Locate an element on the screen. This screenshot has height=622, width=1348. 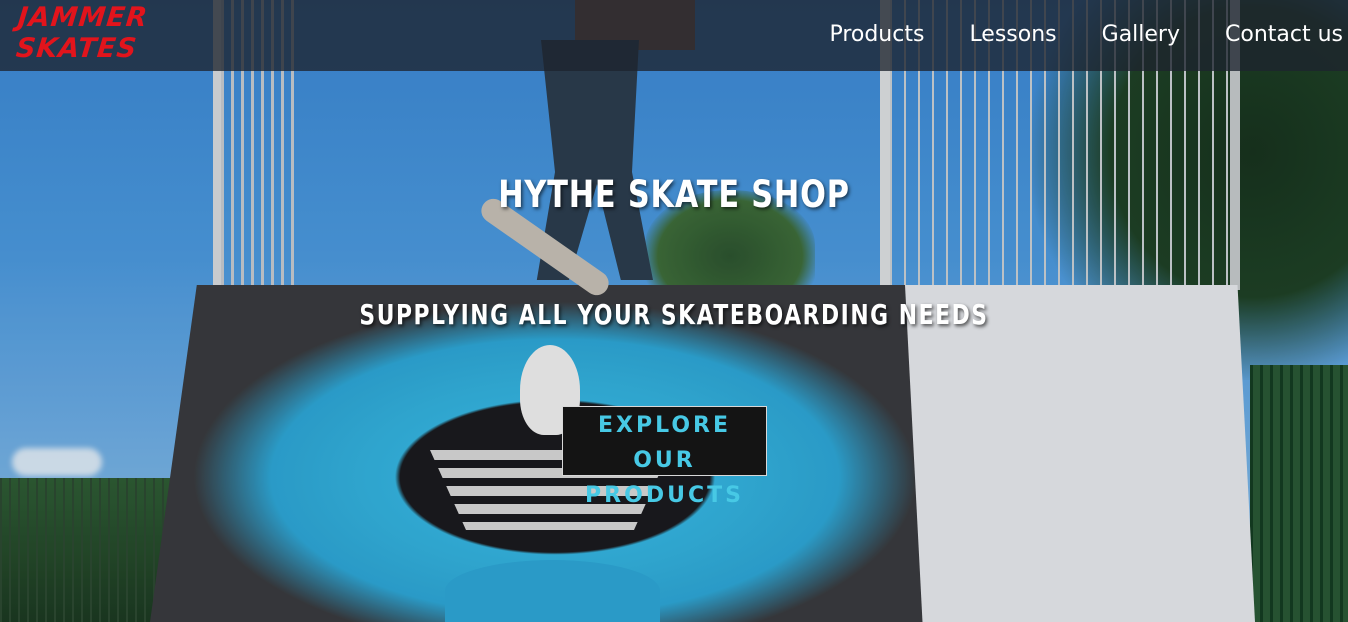
nav-link-lessons: Lessons is located at coordinates (1012, 35).